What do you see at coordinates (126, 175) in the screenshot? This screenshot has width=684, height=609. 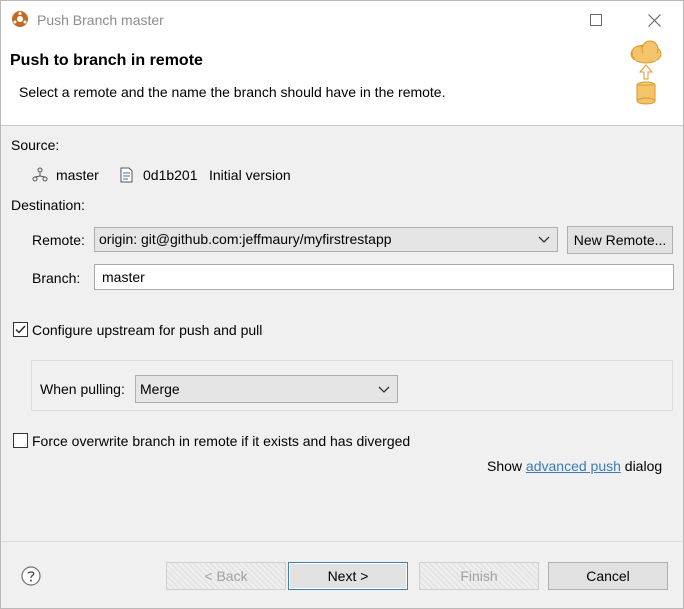 I see `commit-icon` at bounding box center [126, 175].